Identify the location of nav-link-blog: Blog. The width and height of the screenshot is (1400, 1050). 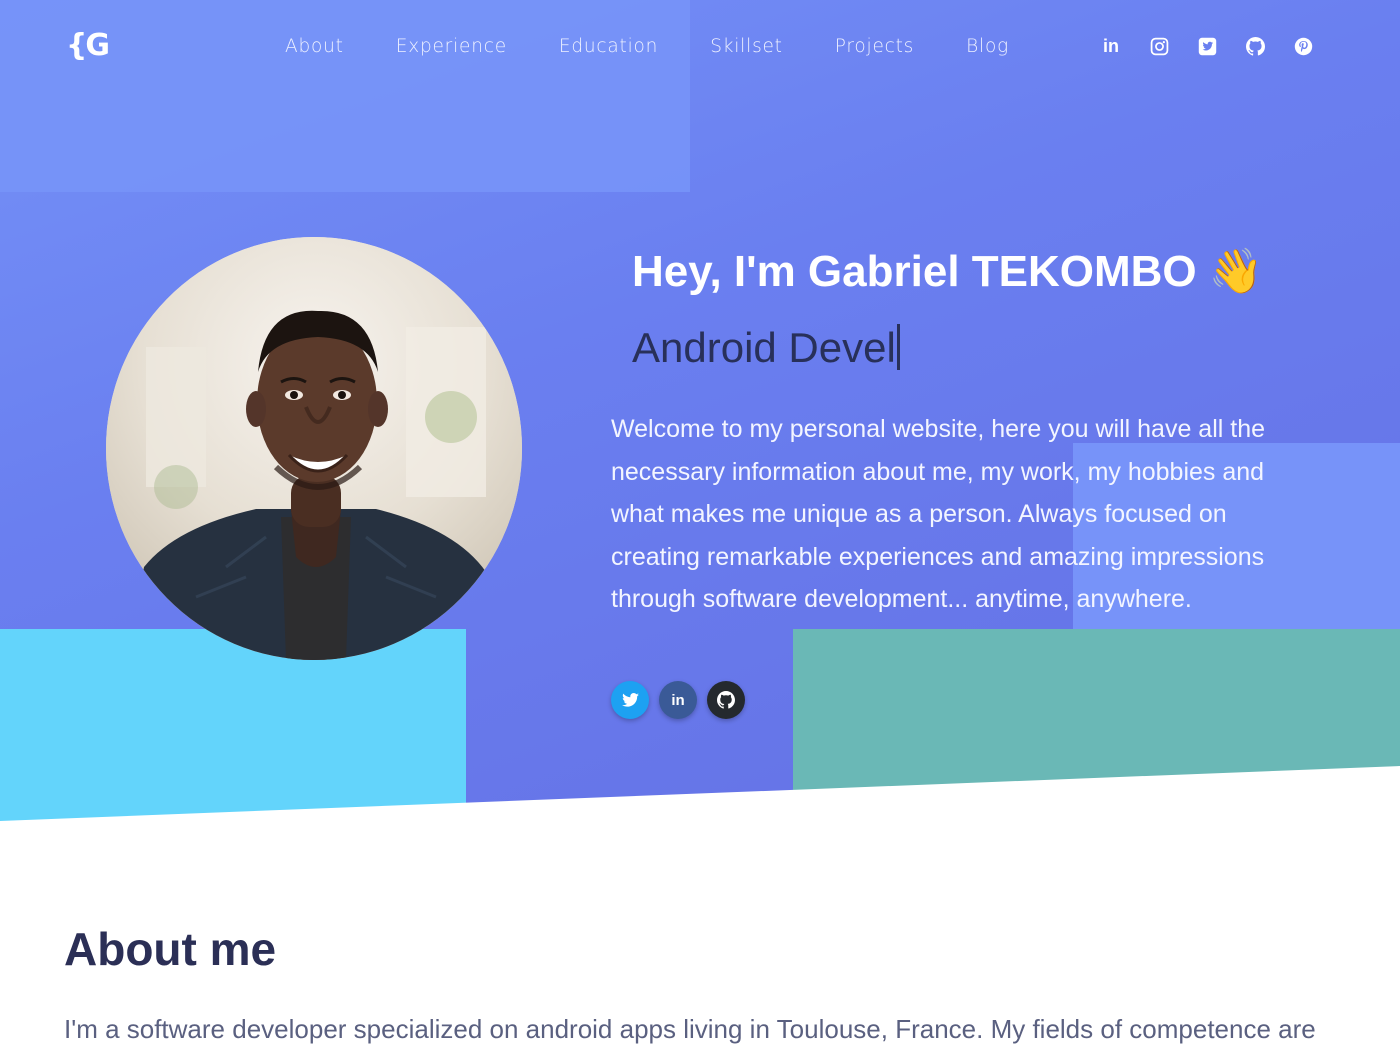
(987, 46).